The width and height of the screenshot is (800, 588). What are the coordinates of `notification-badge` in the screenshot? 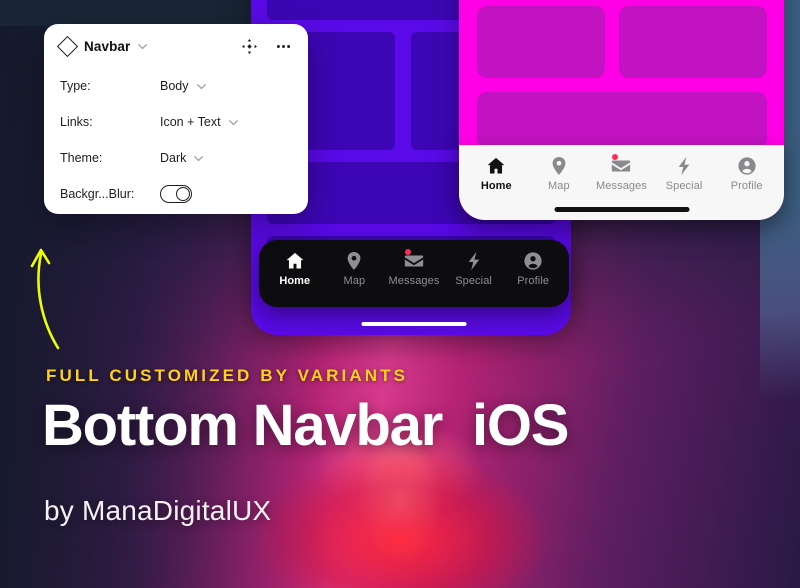 It's located at (407, 252).